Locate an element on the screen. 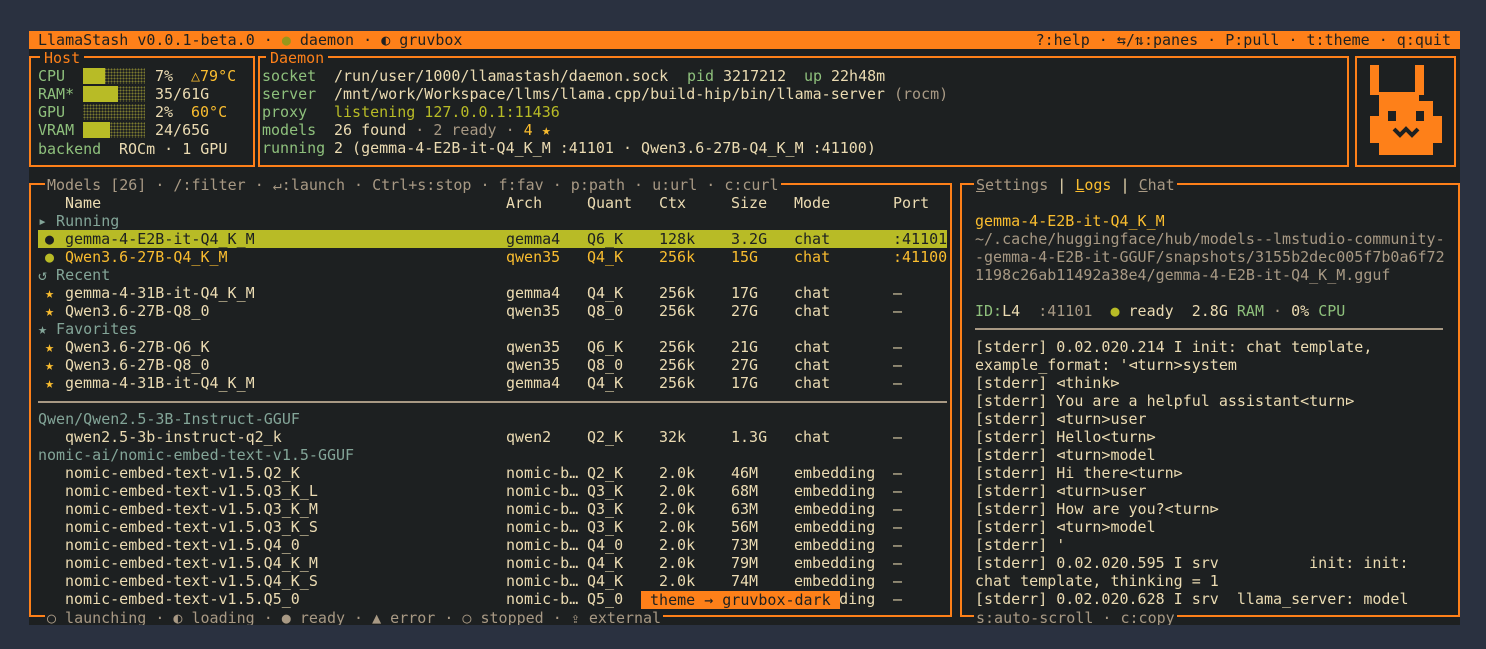 This screenshot has width=1486, height=649. model-ctx: 2.0k is located at coordinates (677, 563).